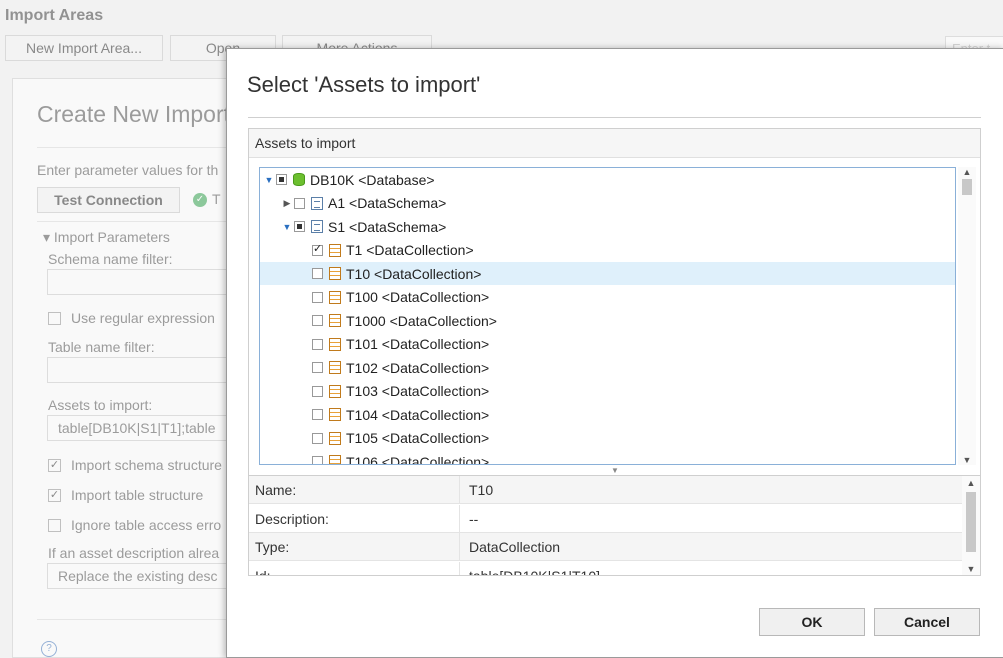  Describe the element at coordinates (812, 622) in the screenshot. I see `ok-button: OK` at that location.